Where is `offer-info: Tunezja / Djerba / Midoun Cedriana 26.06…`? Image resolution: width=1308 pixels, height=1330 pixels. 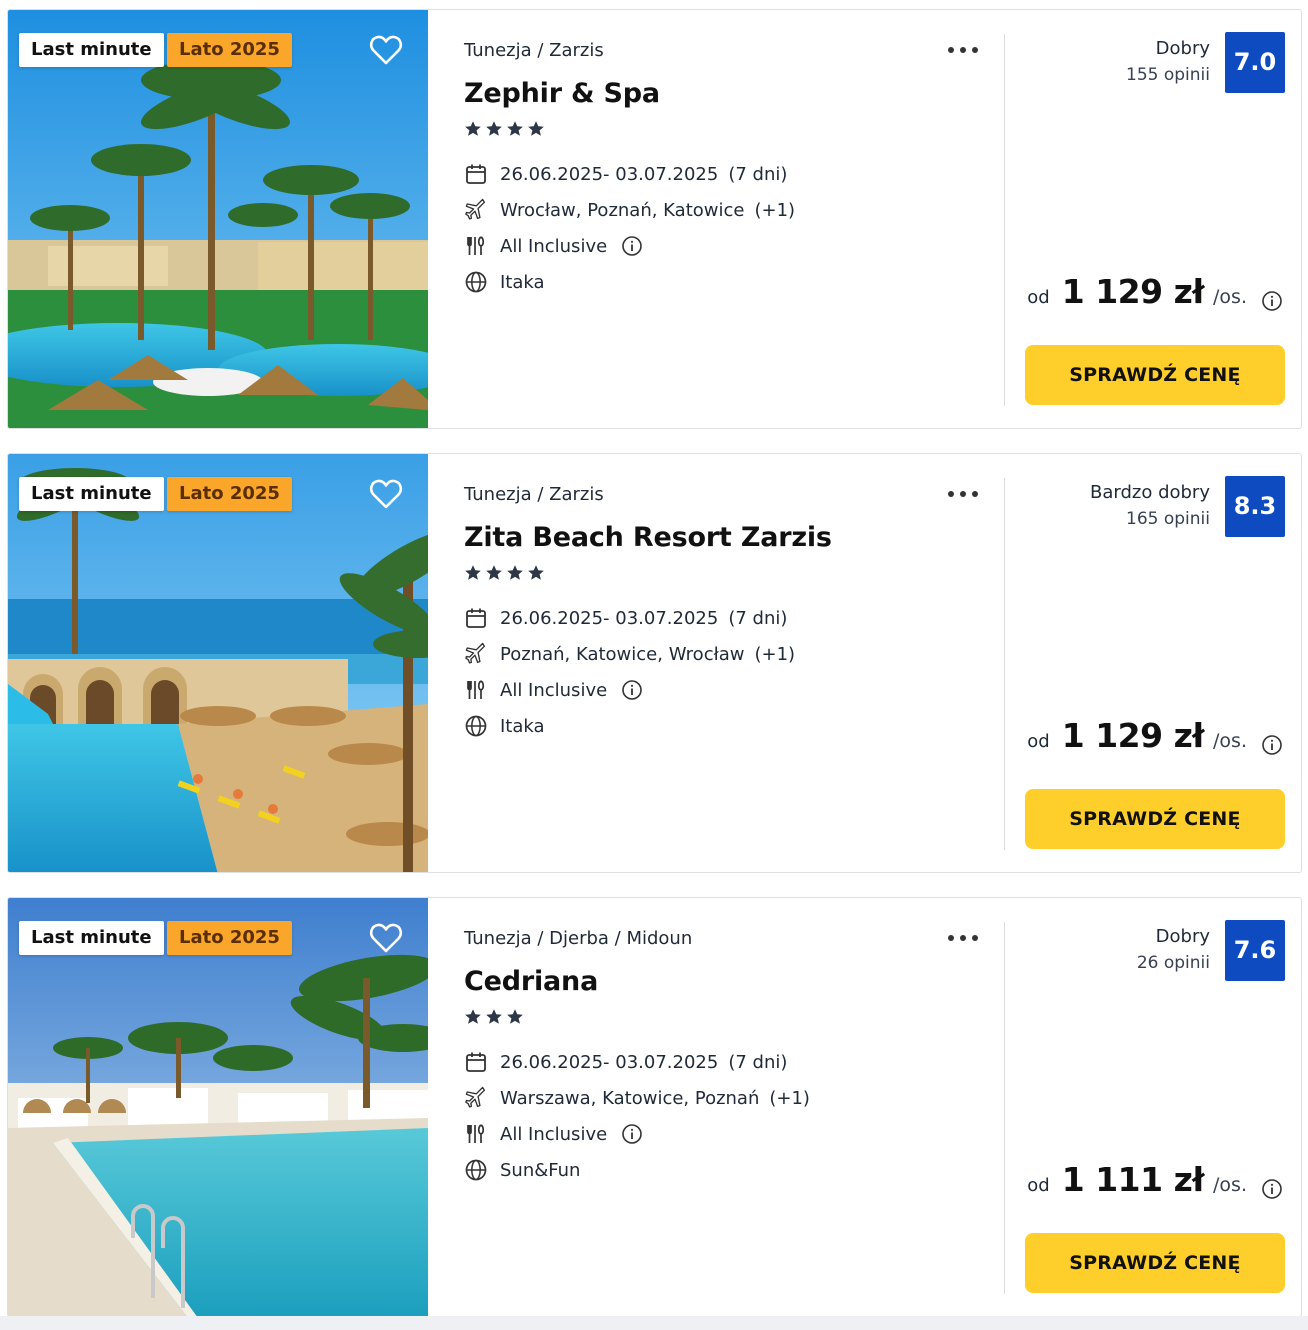
offer-info: Tunezja / Djerba / Midoun Cedriana 26.06… is located at coordinates (716, 1107).